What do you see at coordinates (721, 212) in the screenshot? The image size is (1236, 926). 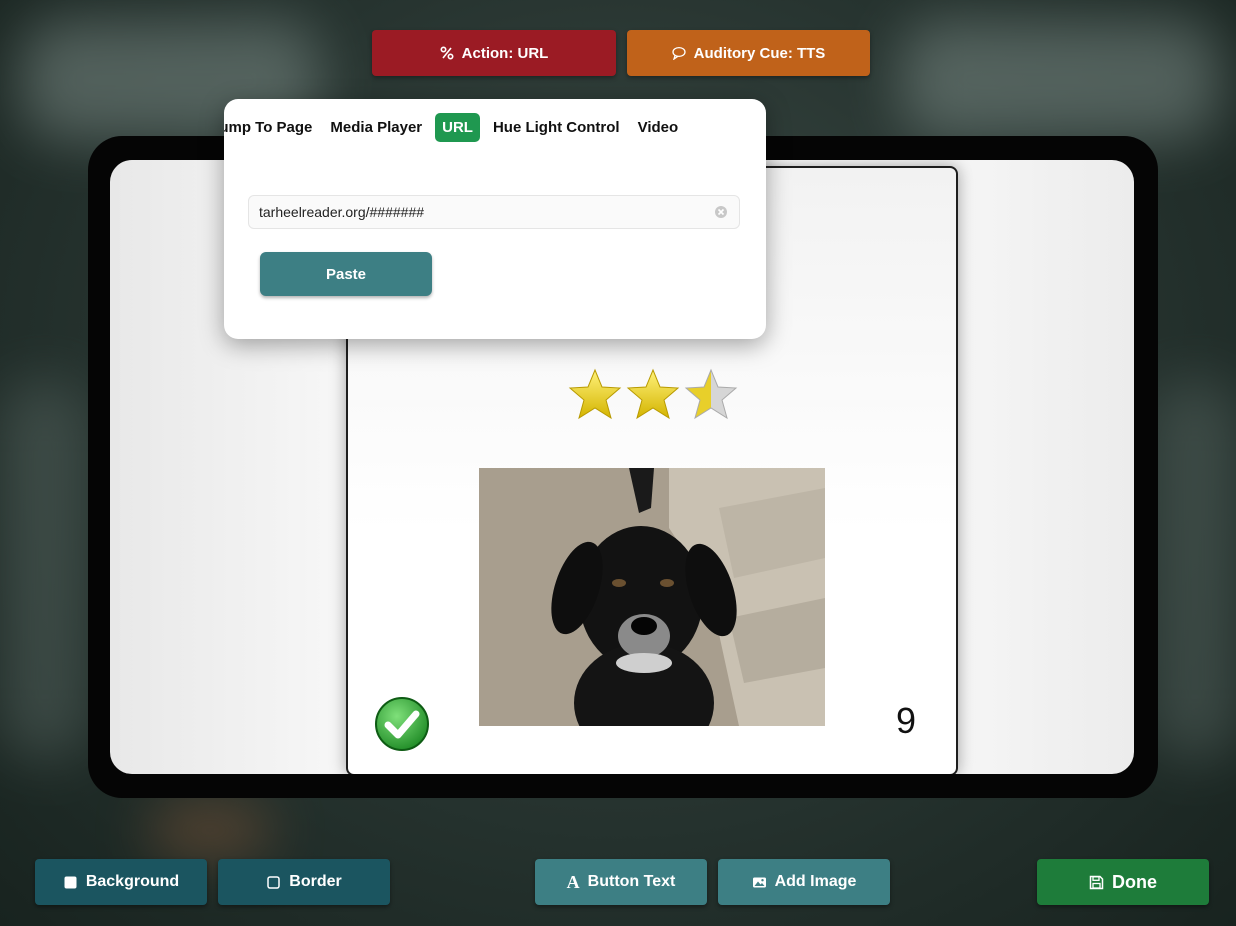 I see `clear-circle-icon` at bounding box center [721, 212].